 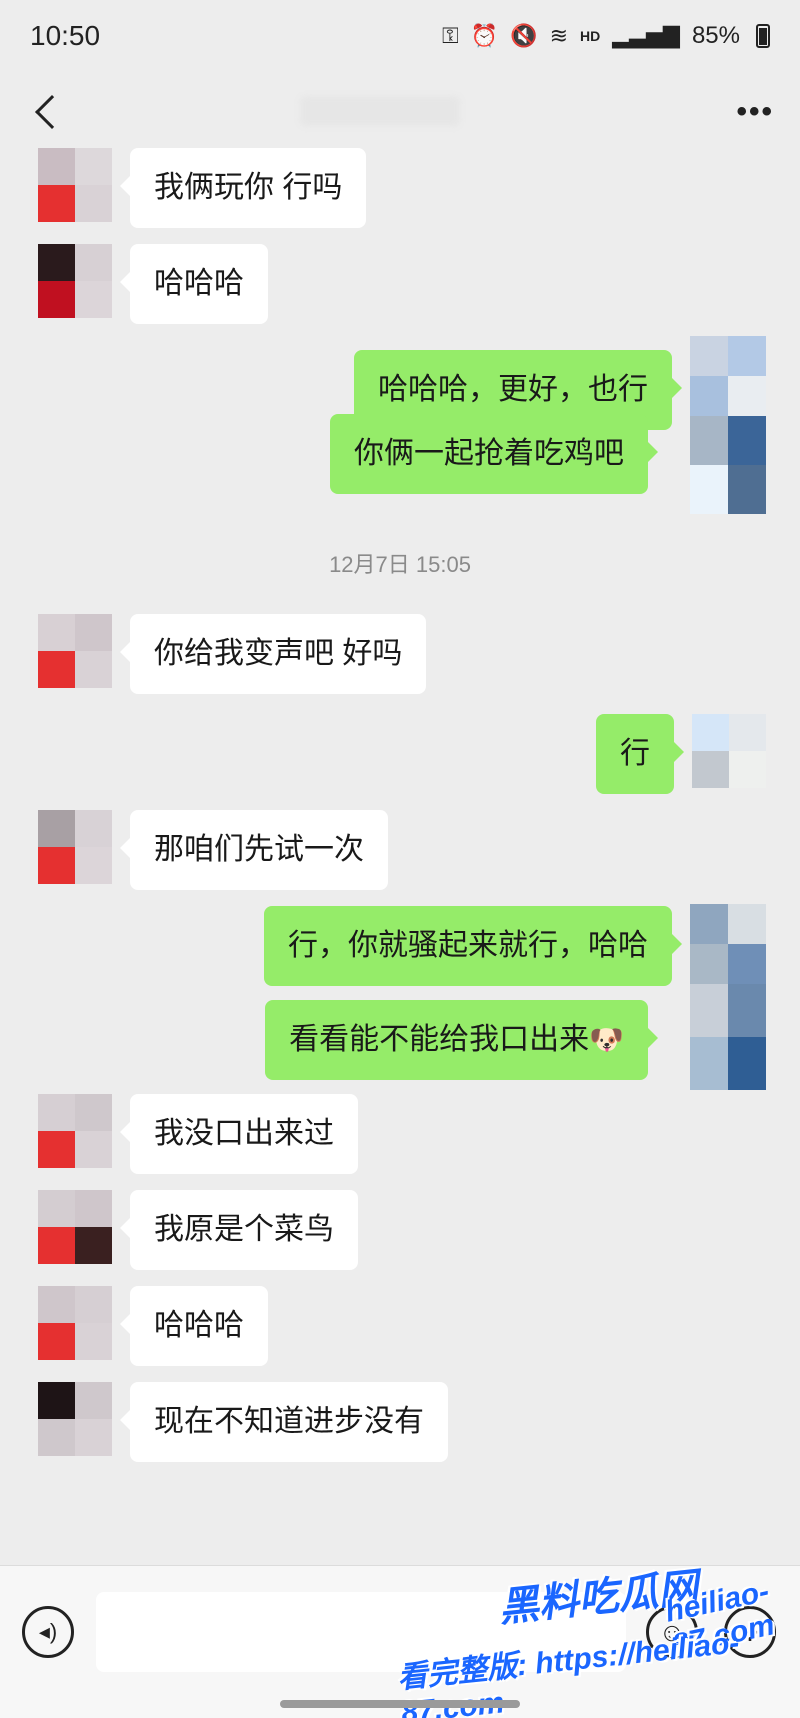 I want to click on back-icon, so click(x=52, y=112).